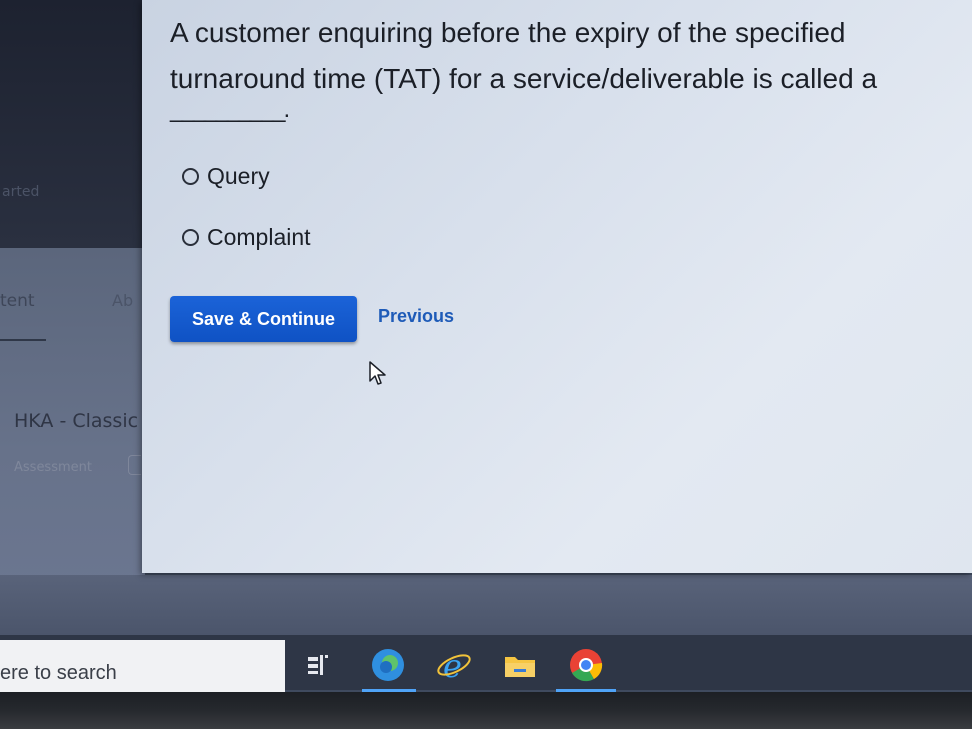 The height and width of the screenshot is (729, 972). Describe the element at coordinates (17, 301) in the screenshot. I see `background-tab-content: tent` at that location.